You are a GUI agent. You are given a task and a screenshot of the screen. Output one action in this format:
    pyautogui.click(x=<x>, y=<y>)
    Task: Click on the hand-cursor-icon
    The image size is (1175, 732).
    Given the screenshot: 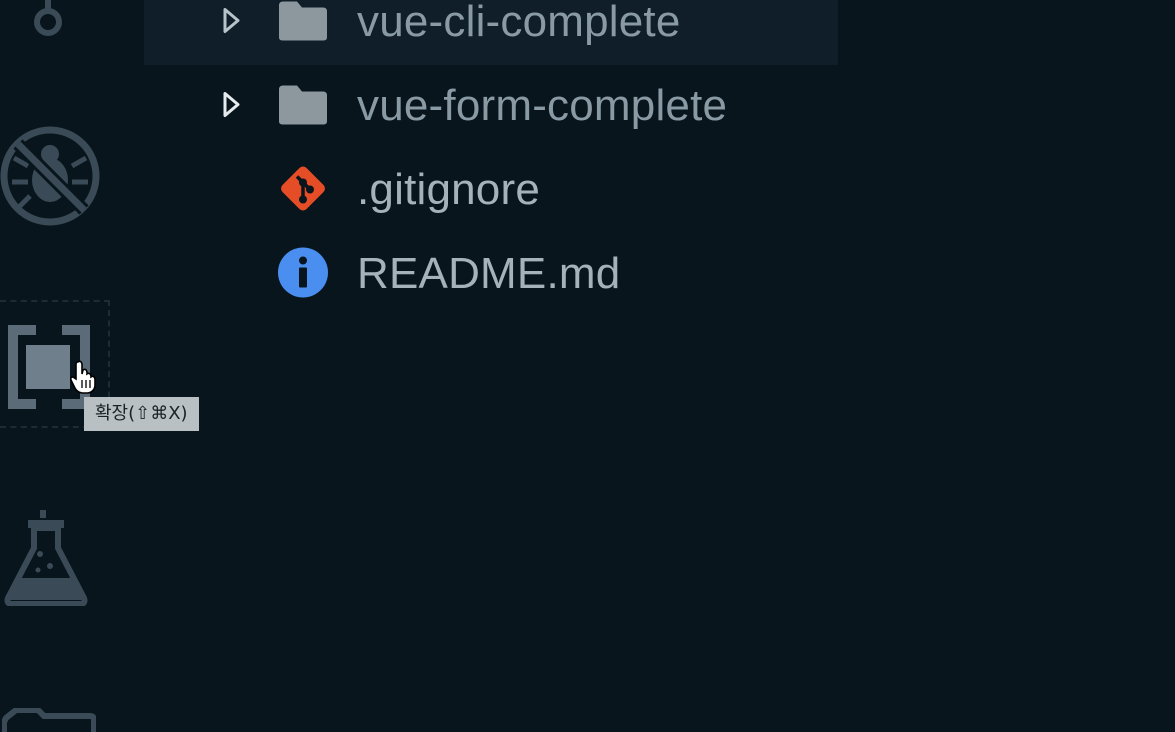 What is the action you would take?
    pyautogui.click(x=84, y=379)
    